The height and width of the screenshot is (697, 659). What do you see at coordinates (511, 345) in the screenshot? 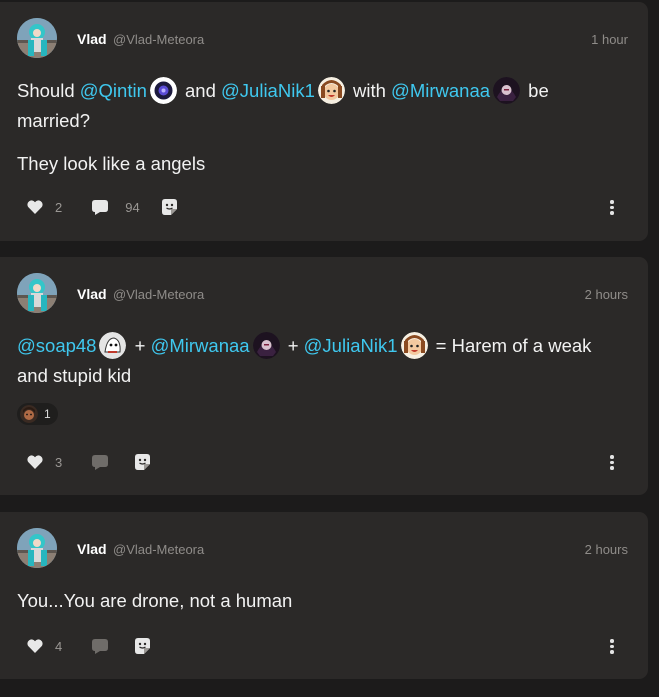
I see `body-text: = Harem of a weak` at bounding box center [511, 345].